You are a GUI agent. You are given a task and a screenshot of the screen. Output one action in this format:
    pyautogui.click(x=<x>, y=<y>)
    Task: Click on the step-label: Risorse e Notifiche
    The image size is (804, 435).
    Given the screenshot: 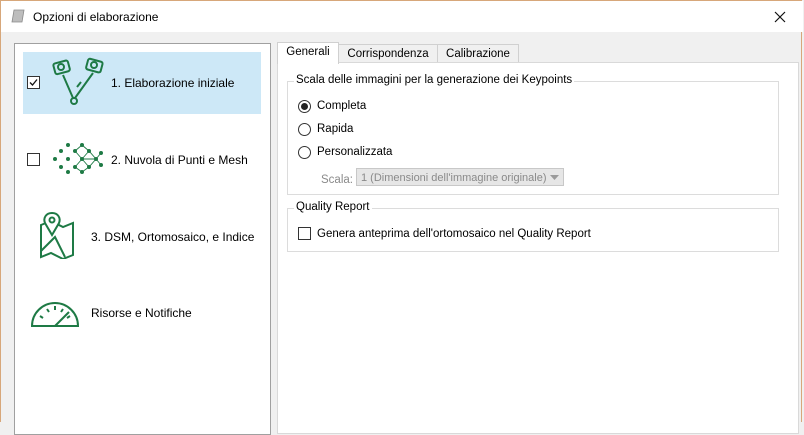 What is the action you would take?
    pyautogui.click(x=141, y=313)
    